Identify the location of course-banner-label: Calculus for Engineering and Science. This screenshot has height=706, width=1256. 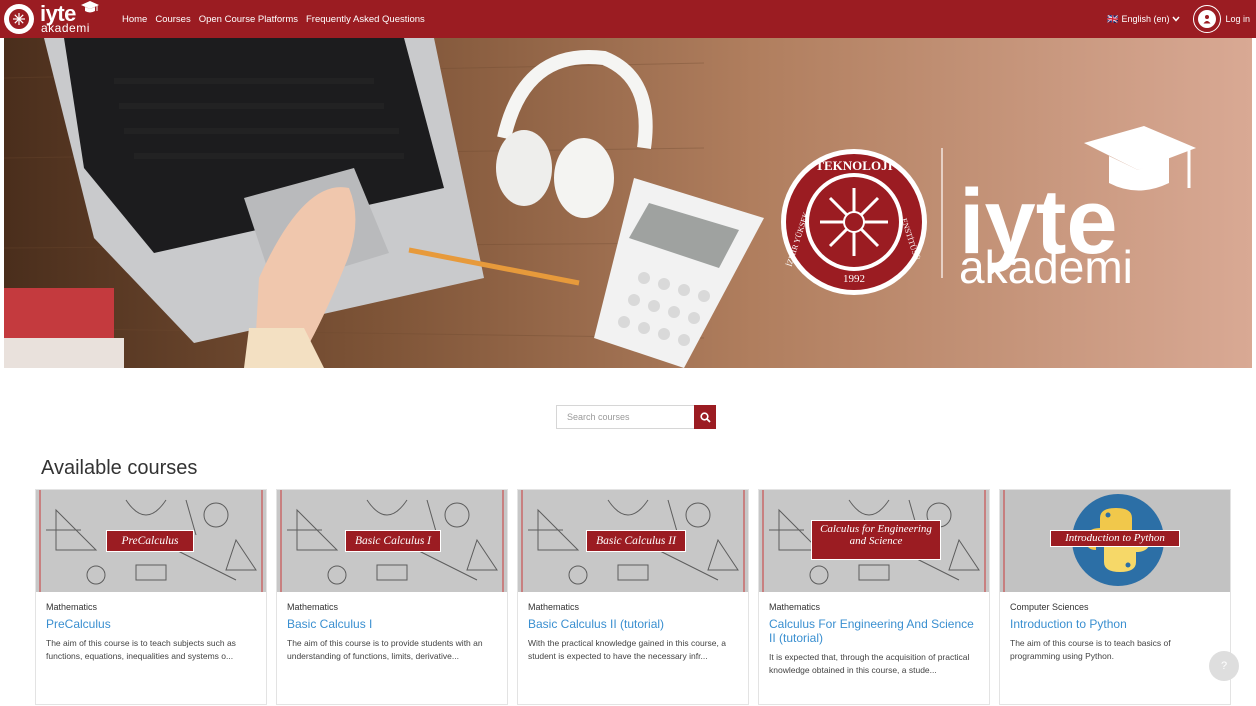
(876, 540).